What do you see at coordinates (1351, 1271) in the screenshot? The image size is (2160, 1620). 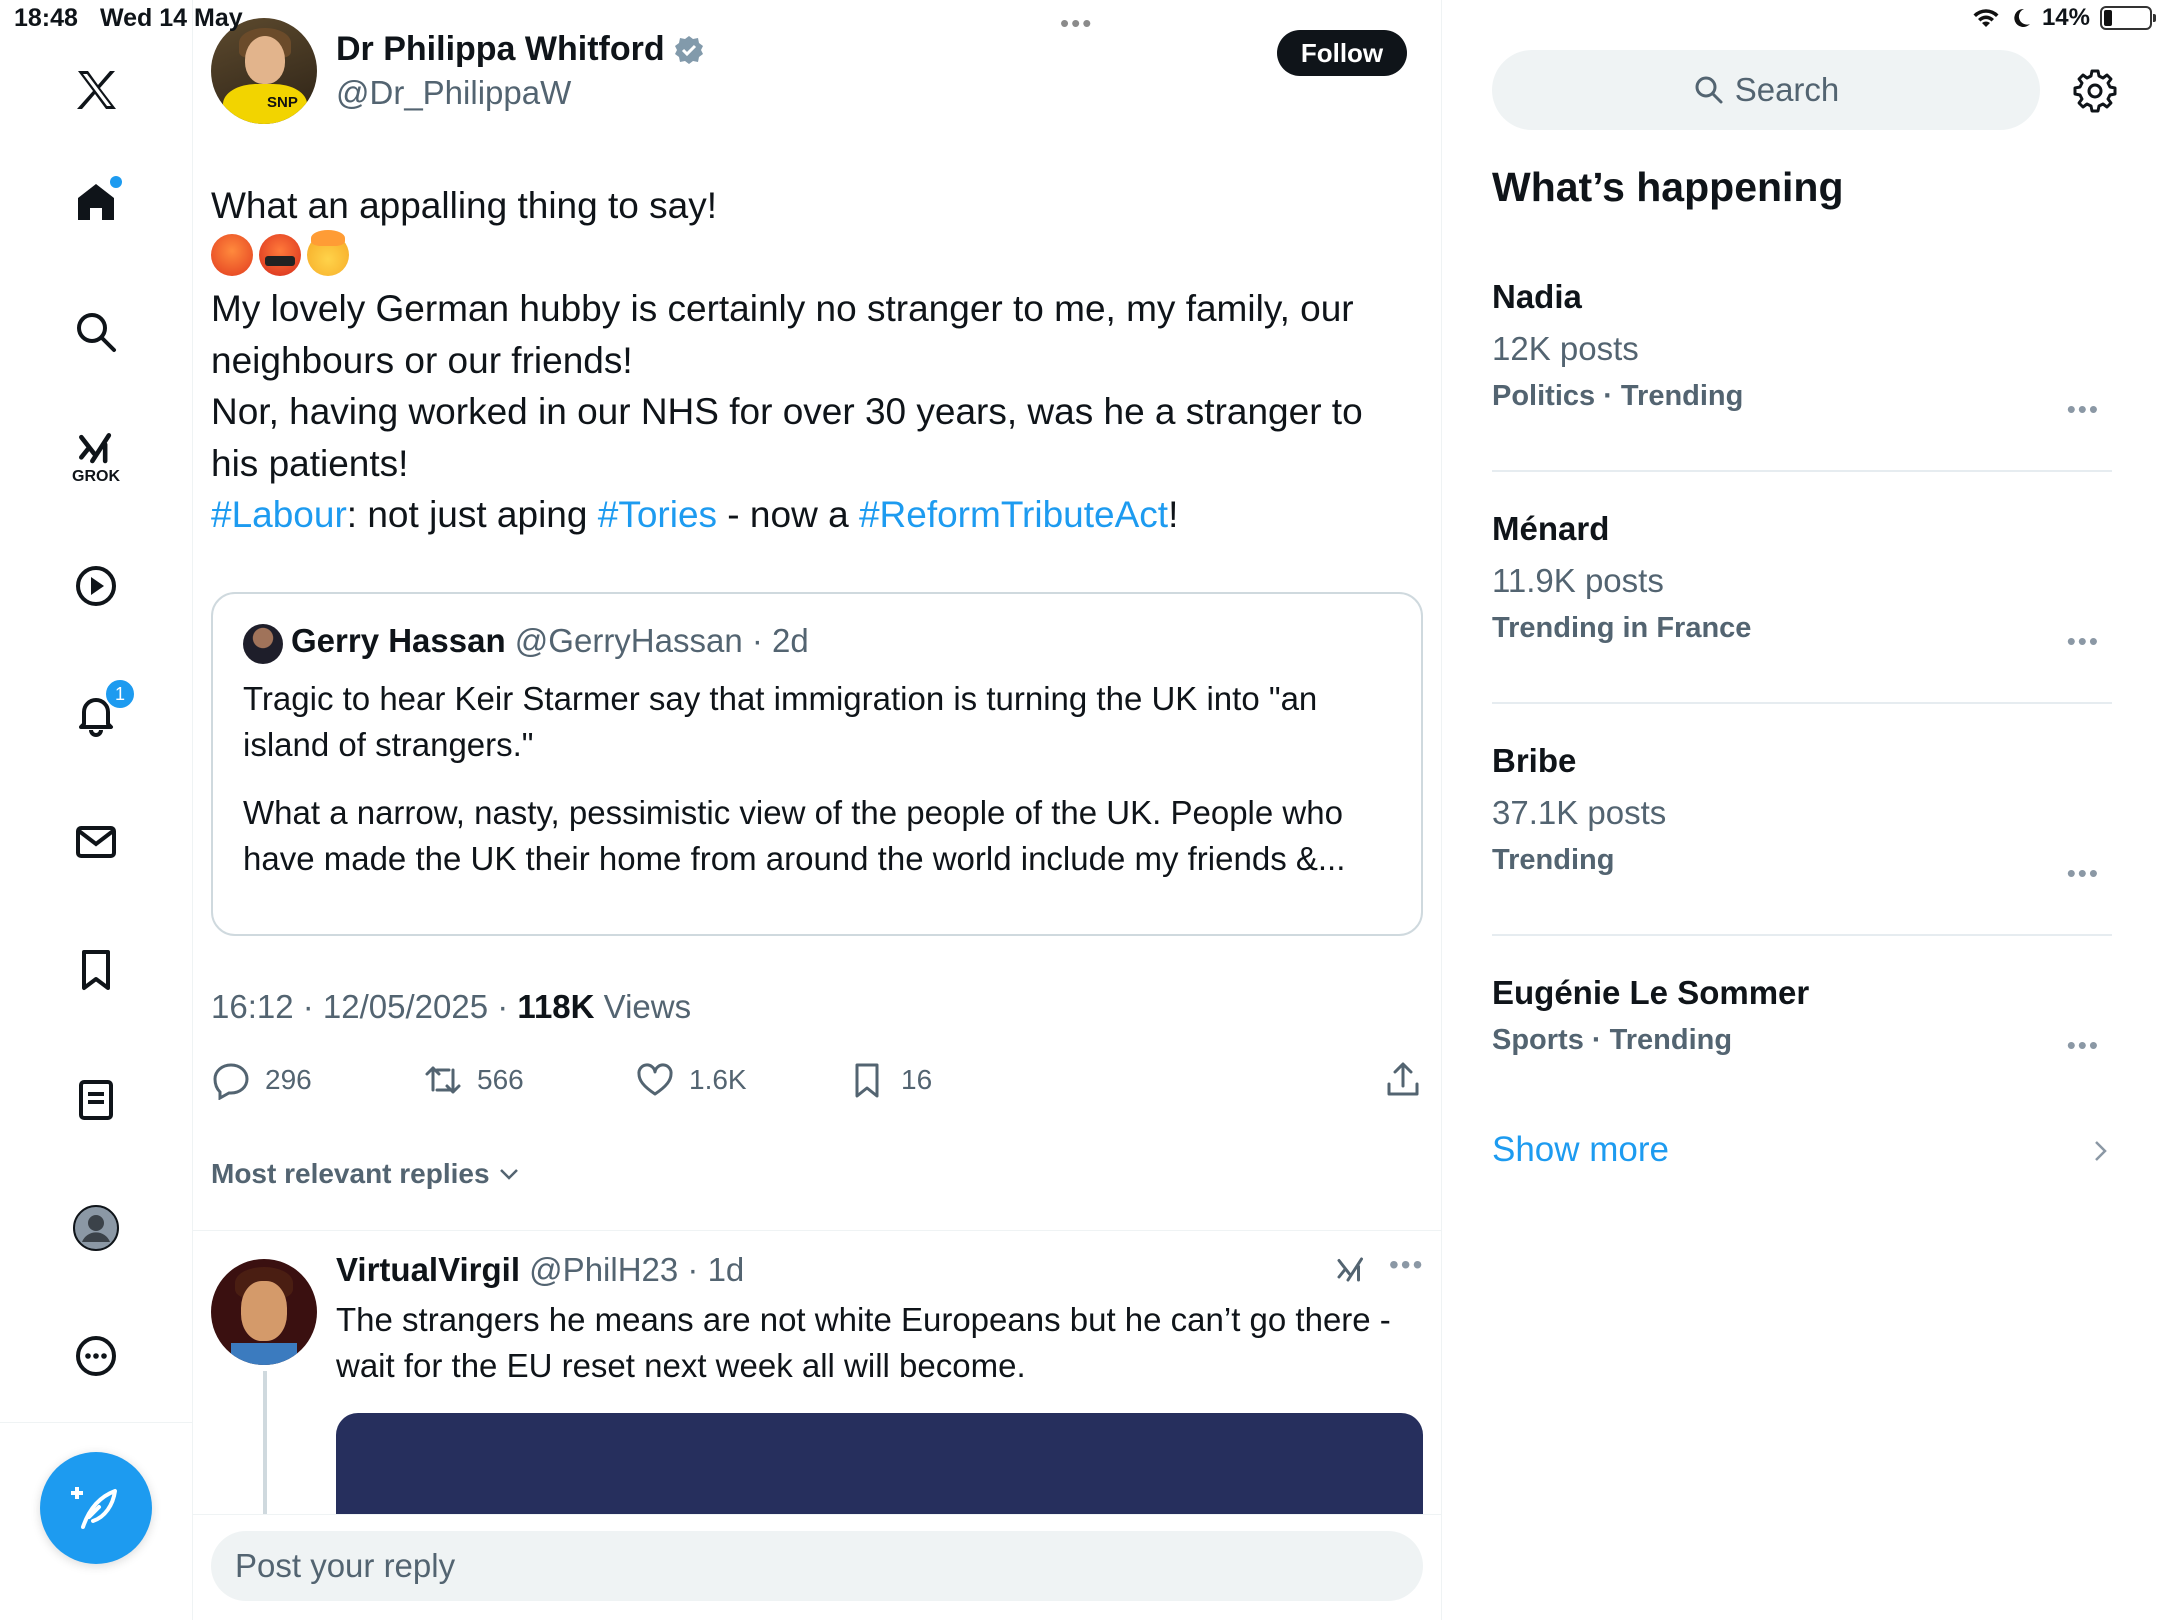 I see `grok-explain-icon` at bounding box center [1351, 1271].